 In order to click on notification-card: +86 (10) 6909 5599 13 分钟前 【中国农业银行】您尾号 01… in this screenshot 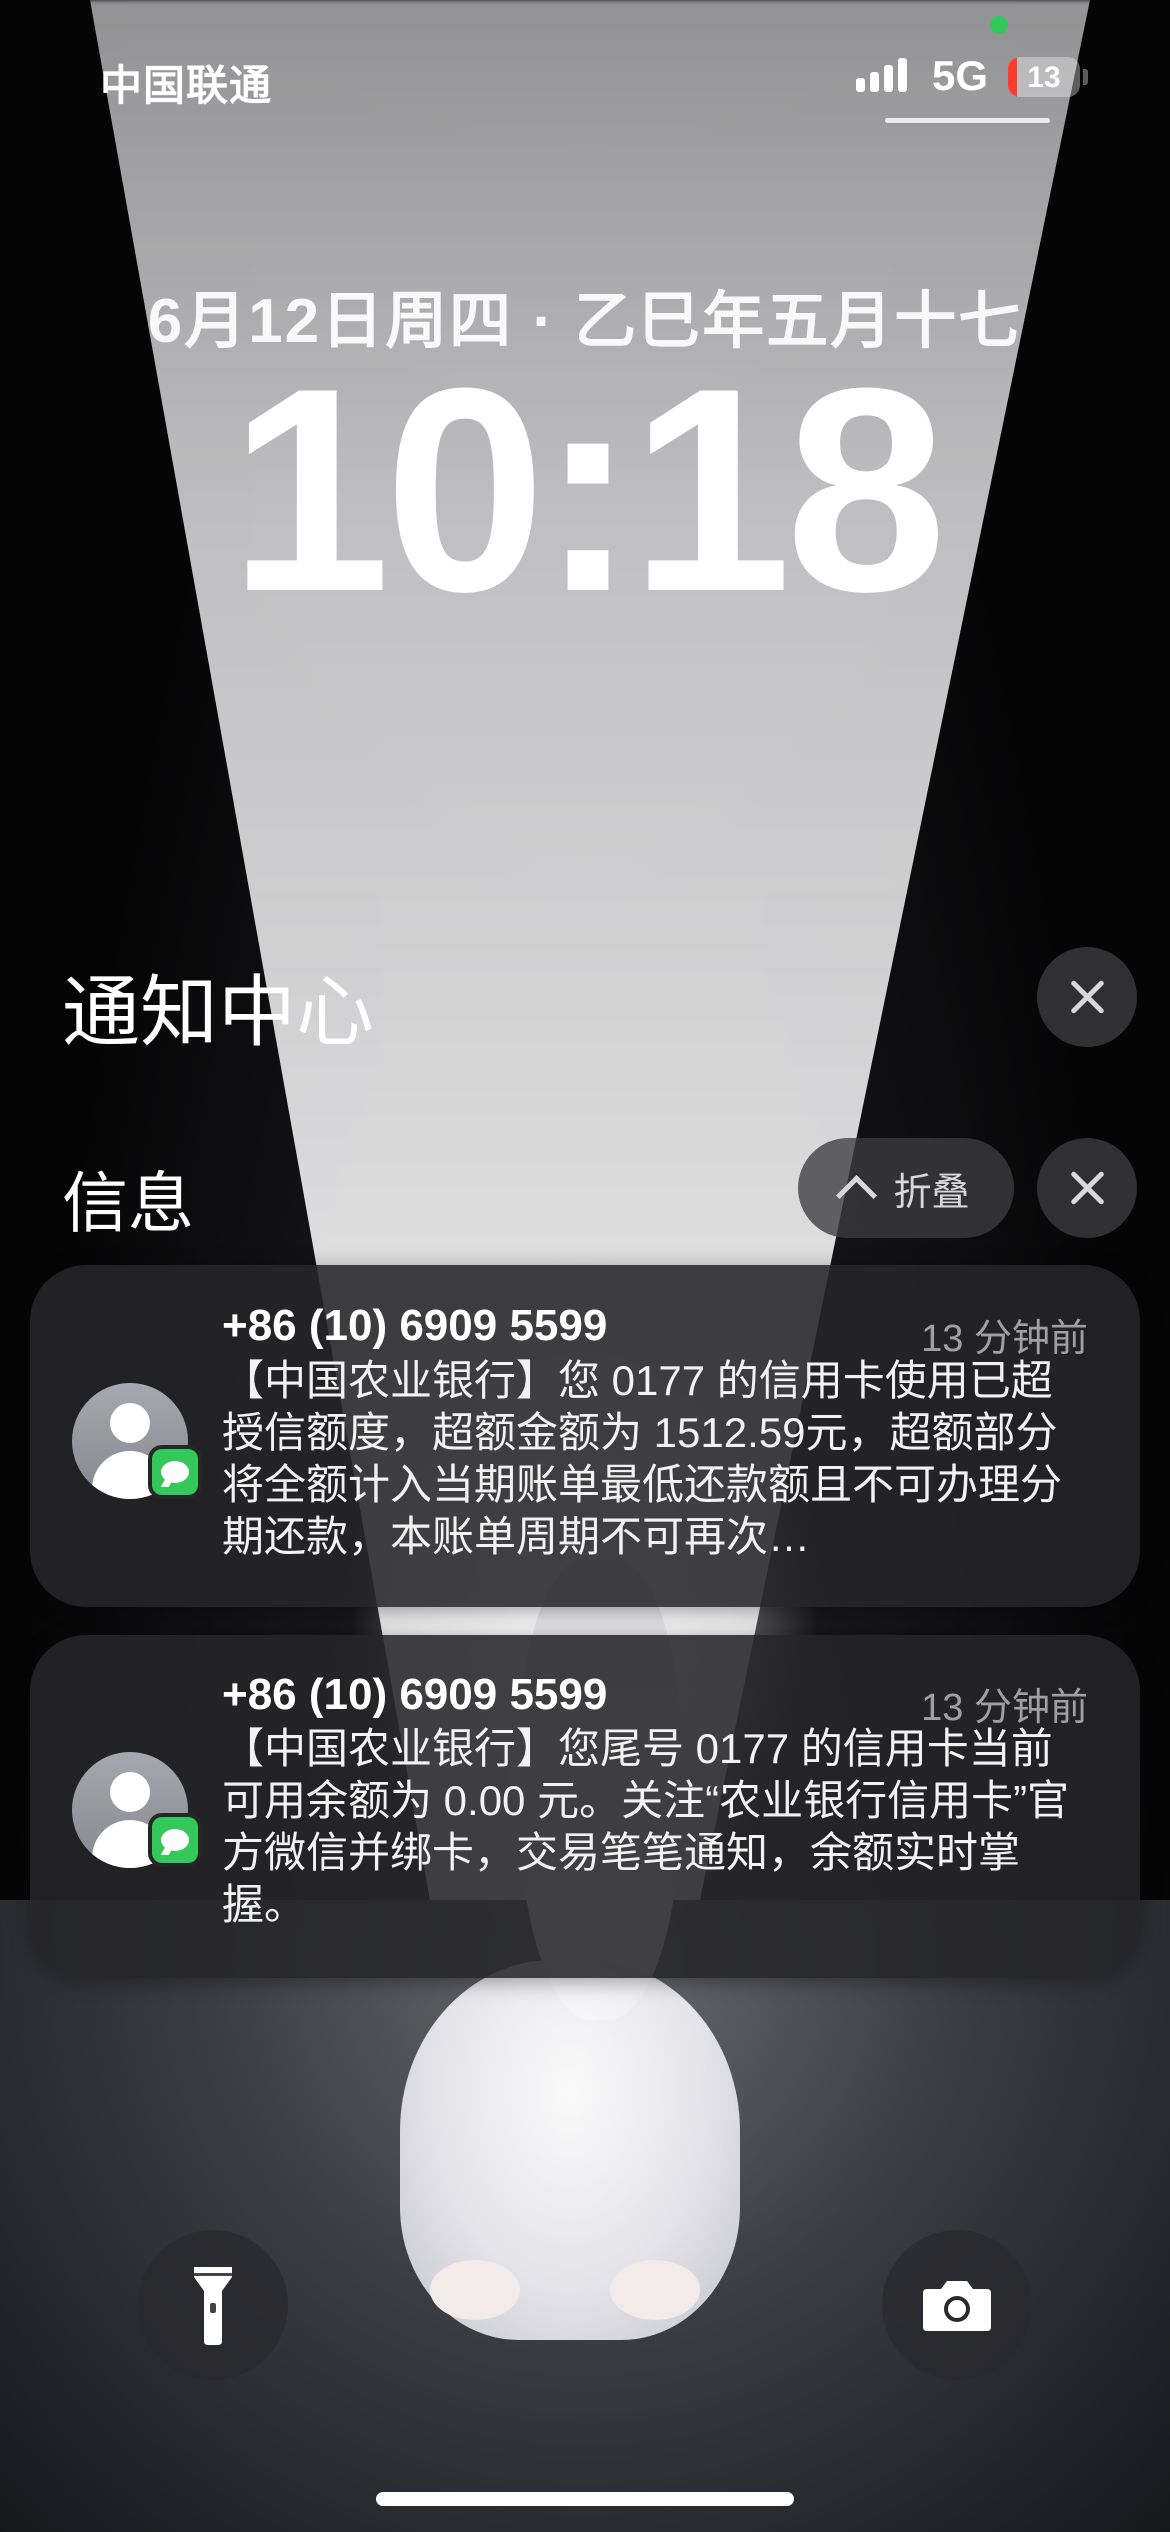, I will do `click(585, 1806)`.